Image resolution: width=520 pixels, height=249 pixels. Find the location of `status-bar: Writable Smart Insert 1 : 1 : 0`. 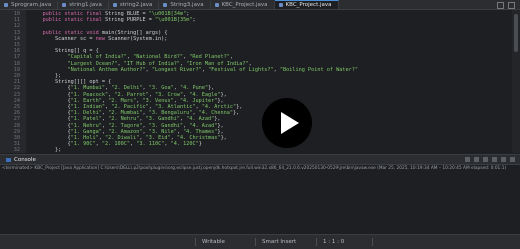

status-bar: Writable Smart Insert 1 : 1 : 0 is located at coordinates (260, 241).